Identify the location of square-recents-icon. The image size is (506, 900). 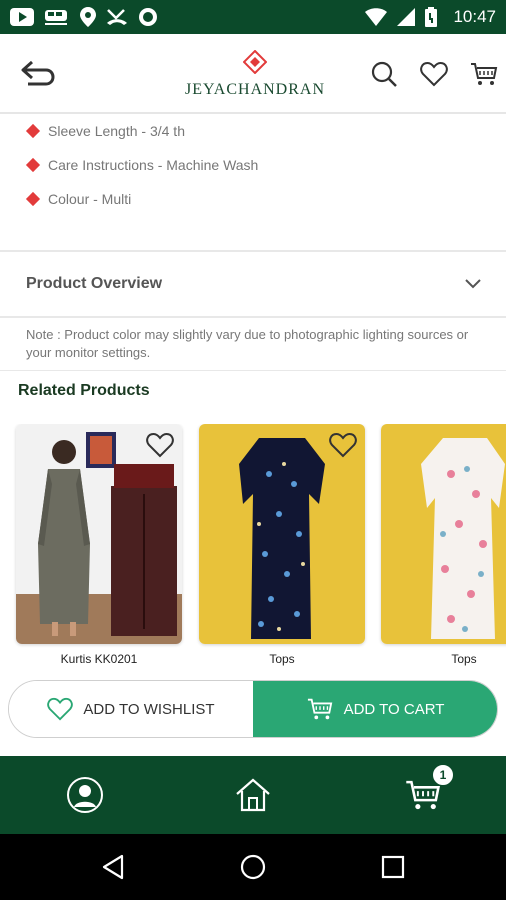
(393, 867).